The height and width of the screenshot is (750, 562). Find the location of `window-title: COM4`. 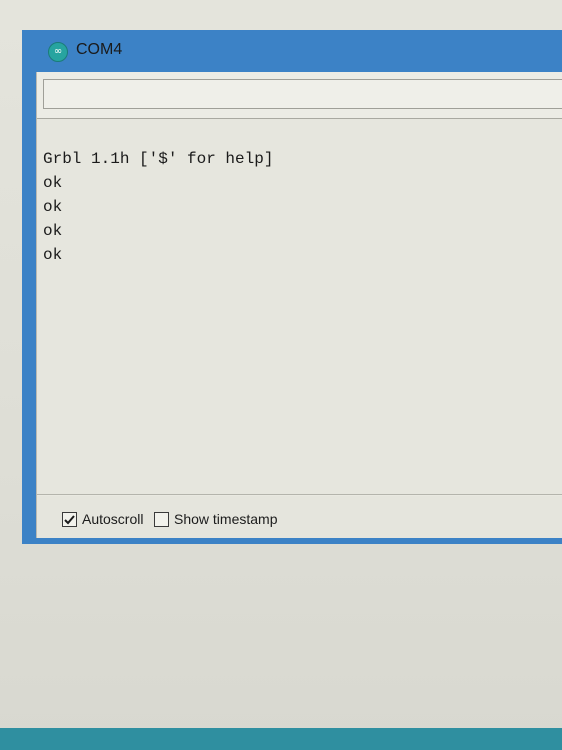

window-title: COM4 is located at coordinates (99, 49).